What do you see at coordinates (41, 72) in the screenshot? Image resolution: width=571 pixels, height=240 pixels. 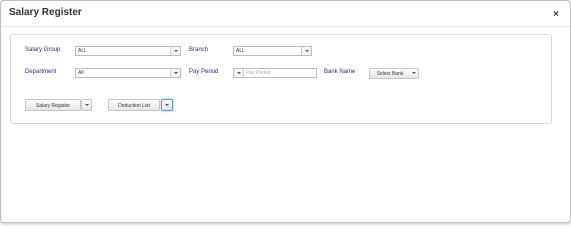 I see `department-label: Department` at bounding box center [41, 72].